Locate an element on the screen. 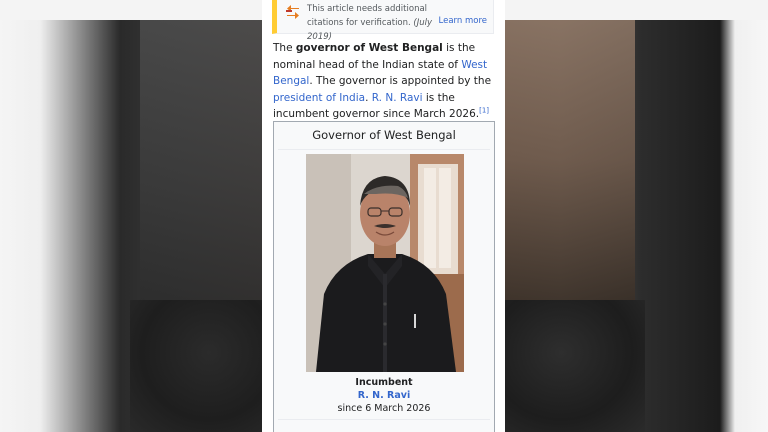 The image size is (768, 432). background-blur-right is located at coordinates (570, 160).